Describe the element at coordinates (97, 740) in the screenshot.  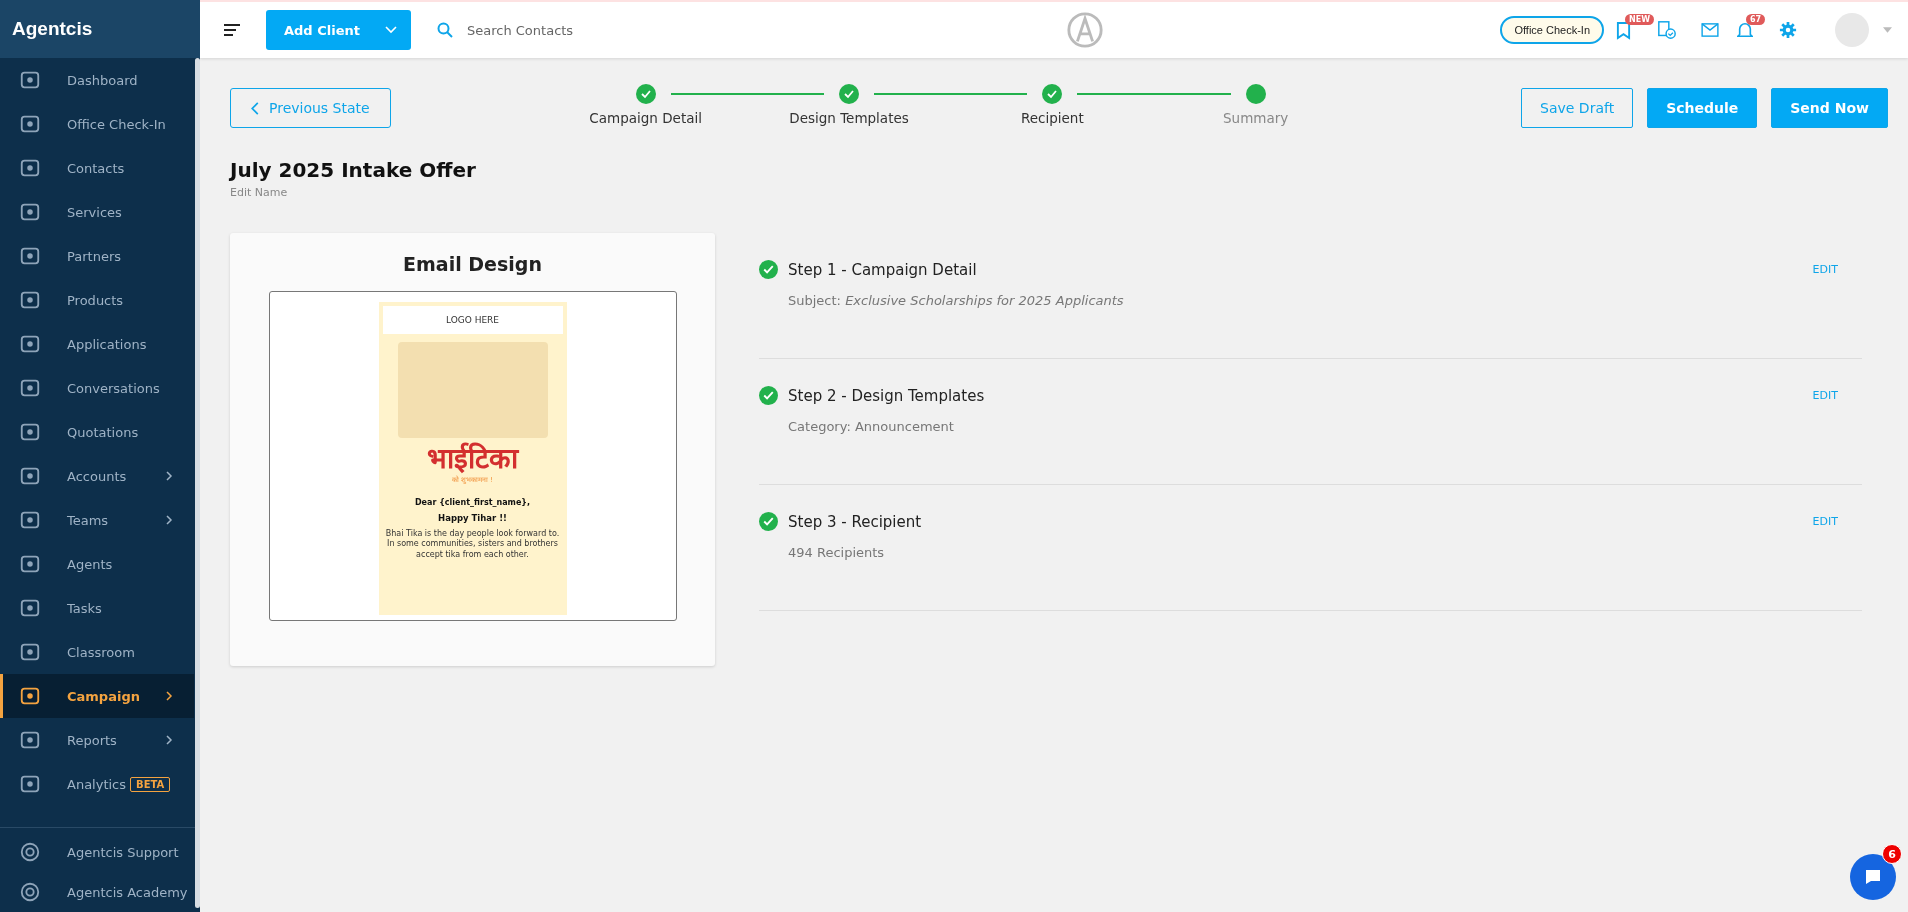
I see `sidebar-item: Reports` at that location.